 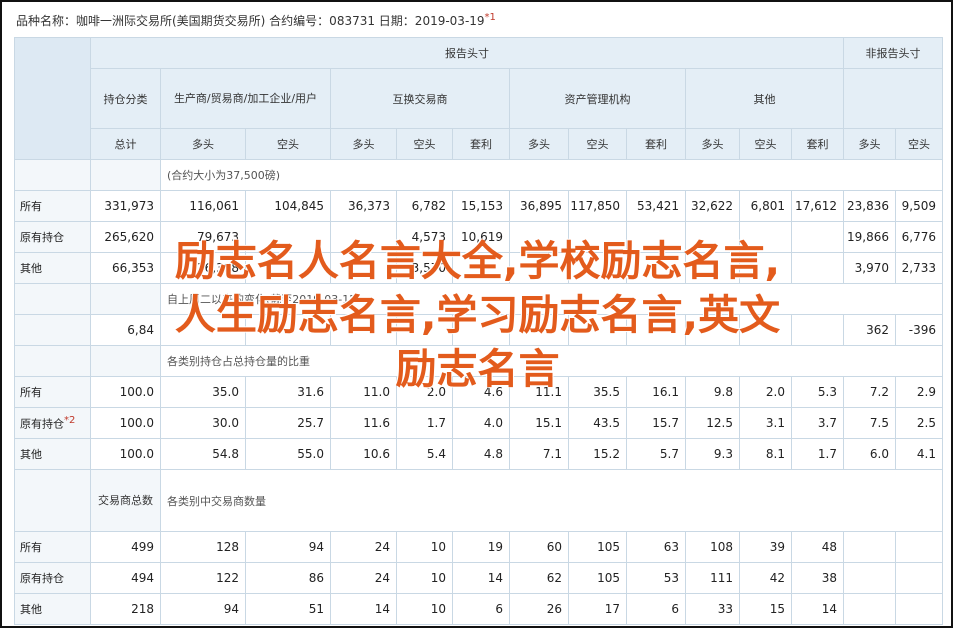 I want to click on swap-dealer-header: 互换交易商, so click(x=420, y=98).